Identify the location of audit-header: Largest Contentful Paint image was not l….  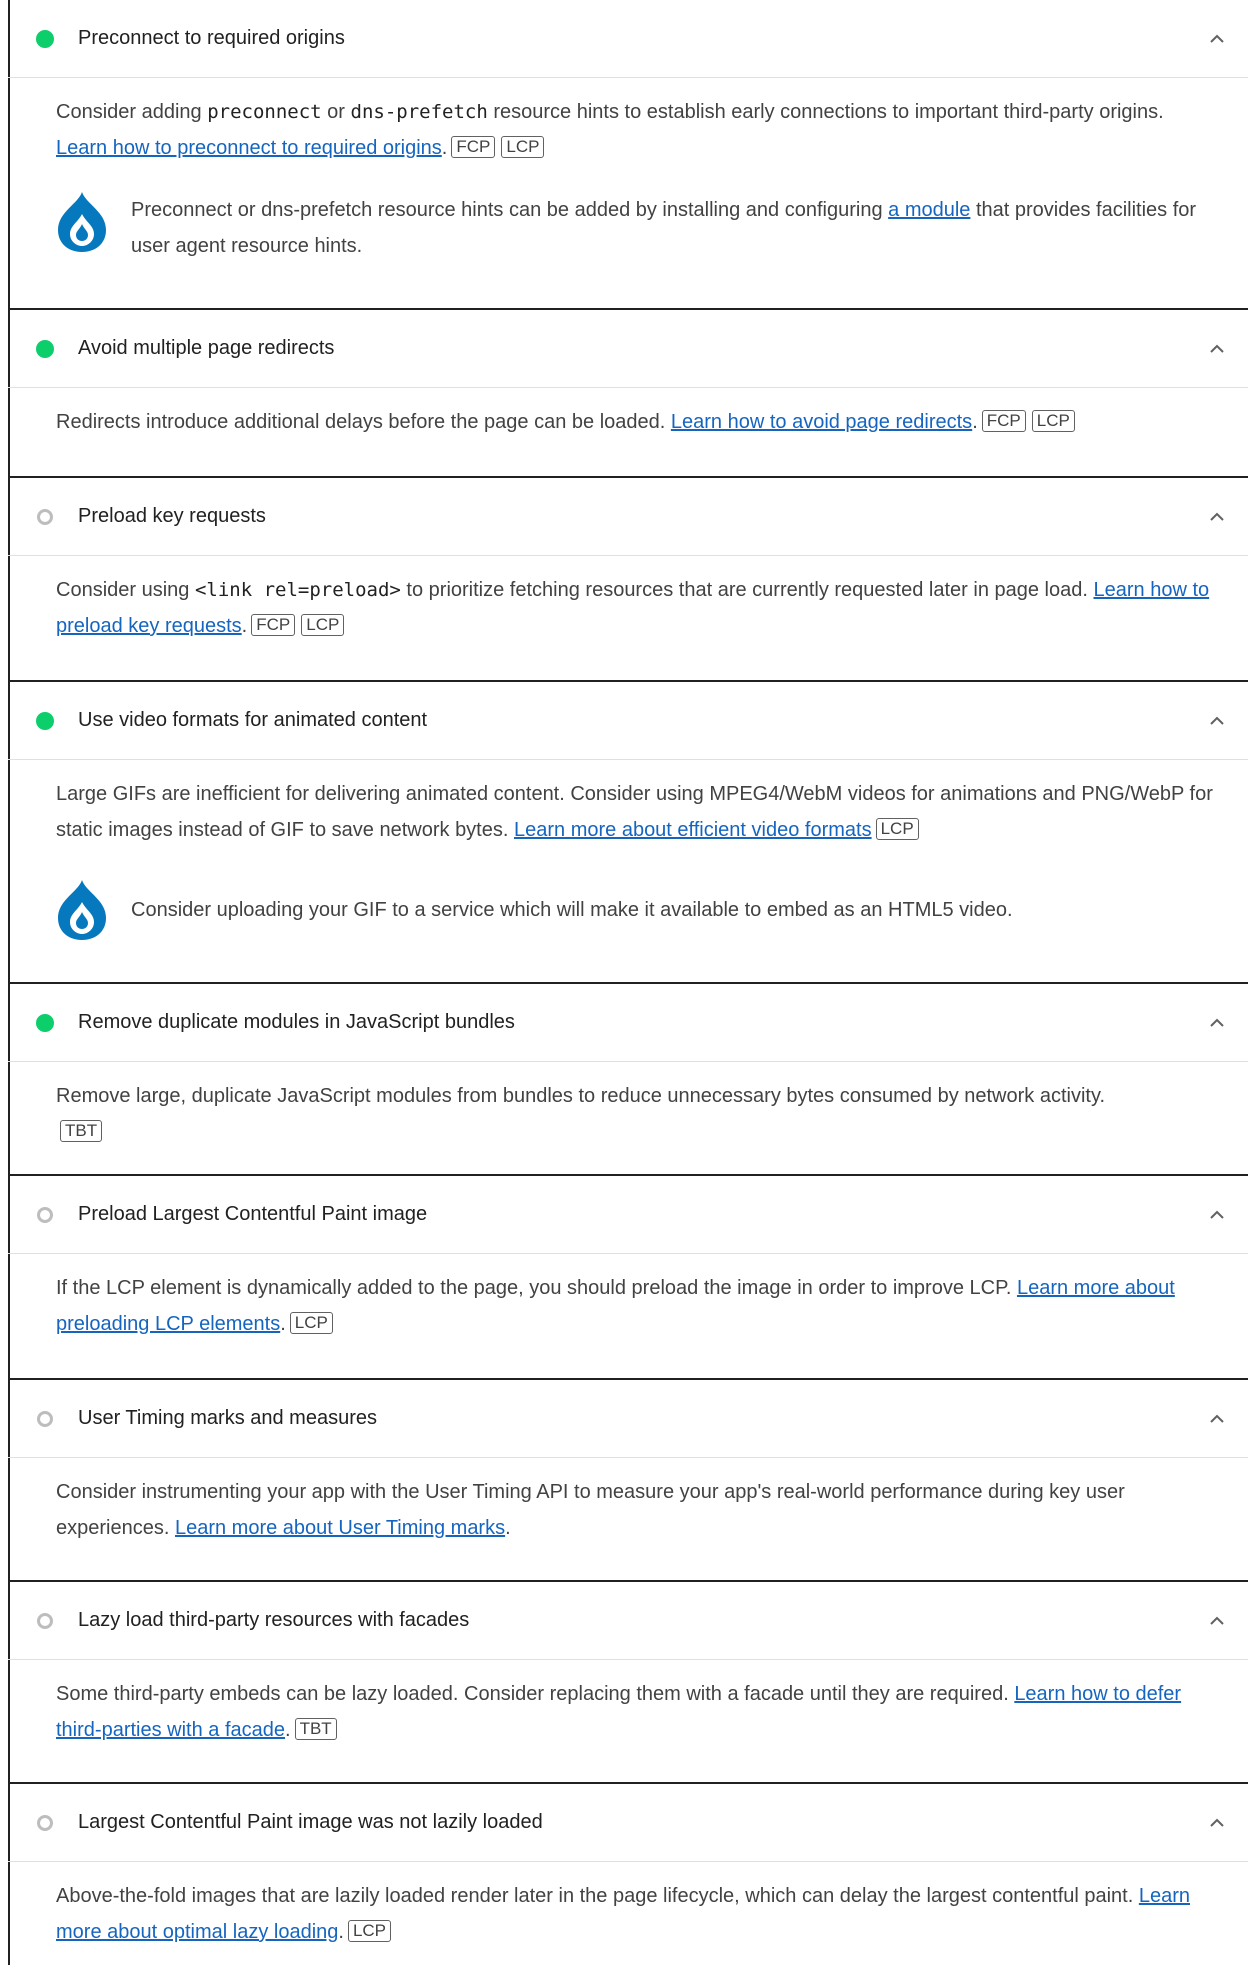
(628, 1823).